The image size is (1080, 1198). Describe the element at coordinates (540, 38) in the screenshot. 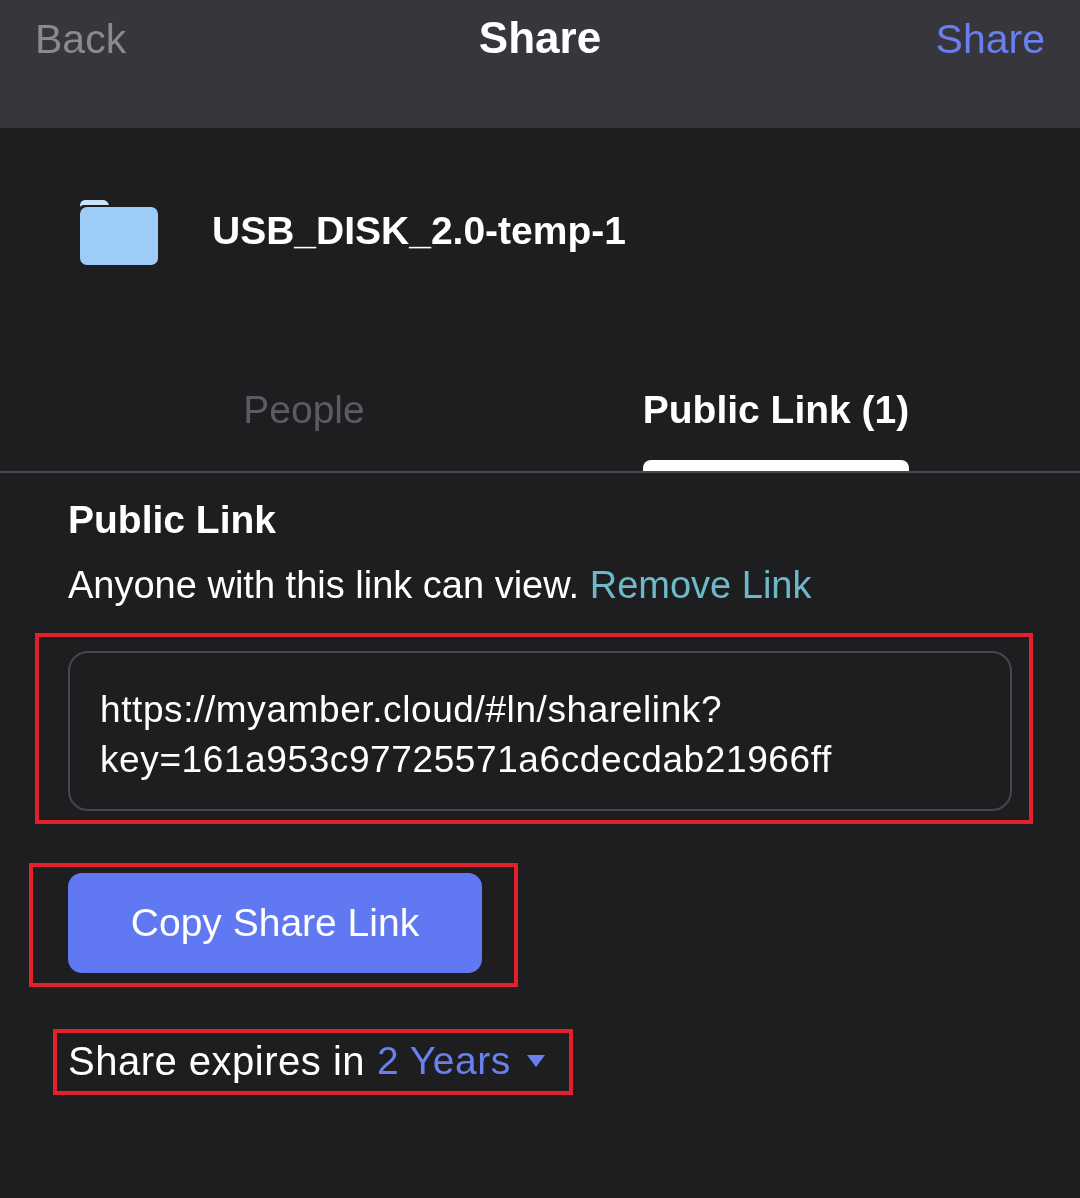

I see `screen-title: Share` at that location.